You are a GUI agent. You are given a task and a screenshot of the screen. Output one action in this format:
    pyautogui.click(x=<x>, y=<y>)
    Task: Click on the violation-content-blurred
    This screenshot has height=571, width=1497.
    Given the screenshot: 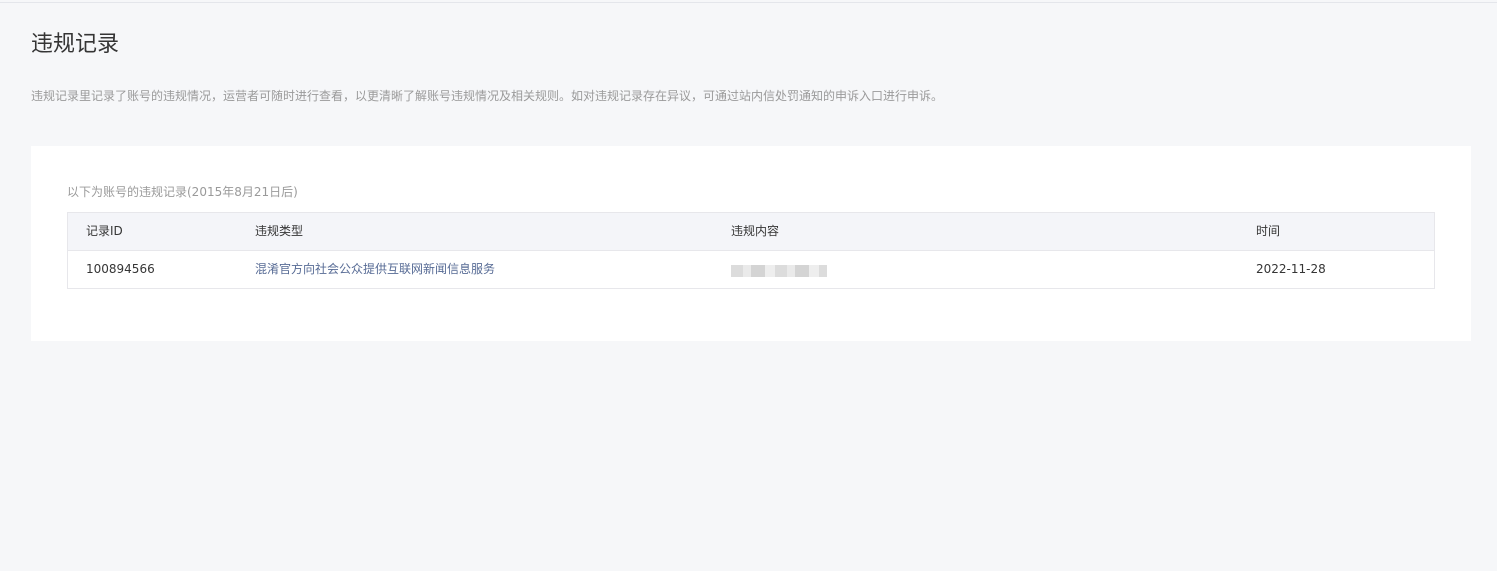 What is the action you would take?
    pyautogui.click(x=779, y=271)
    